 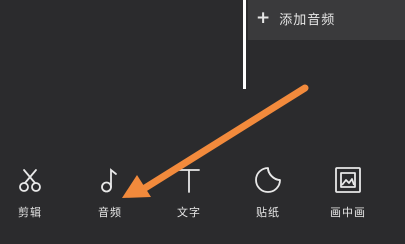 I want to click on plus-icon: +, so click(x=264, y=17).